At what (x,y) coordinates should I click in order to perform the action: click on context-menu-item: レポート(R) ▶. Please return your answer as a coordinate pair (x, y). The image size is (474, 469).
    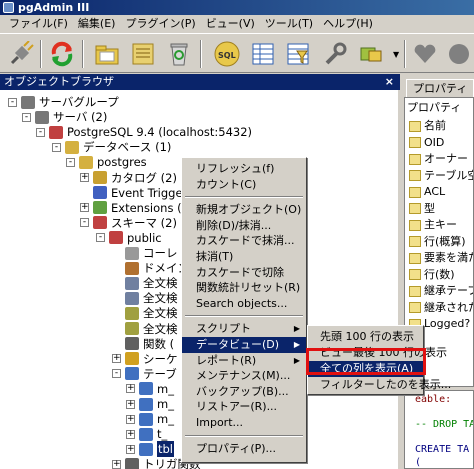
    Looking at the image, I should click on (244, 361).